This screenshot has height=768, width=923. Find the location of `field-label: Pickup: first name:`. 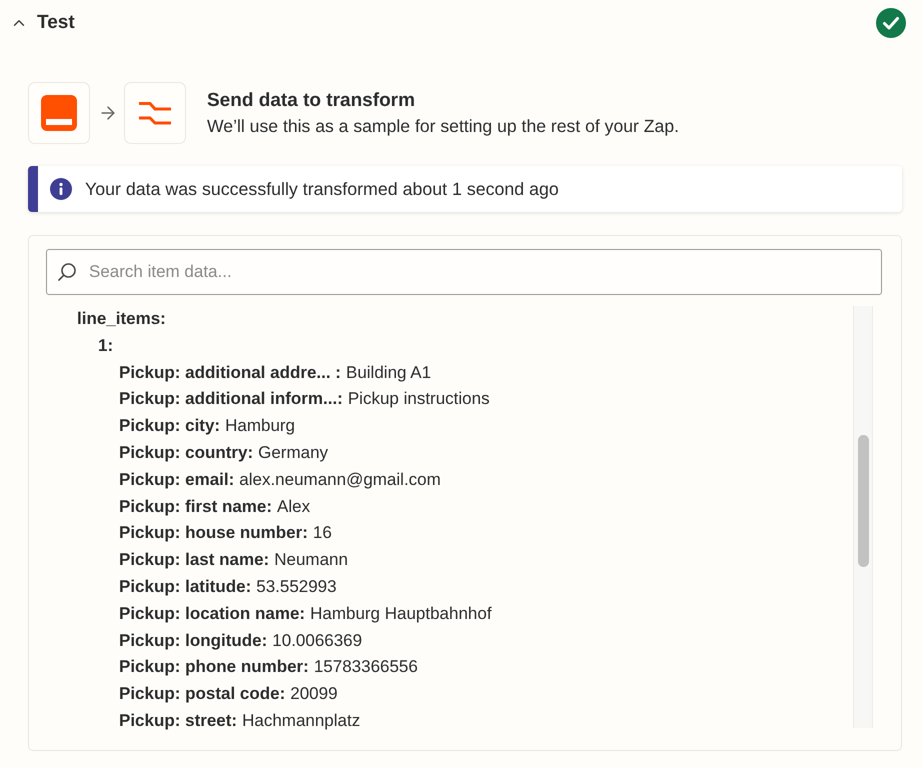

field-label: Pickup: first name: is located at coordinates (195, 506).